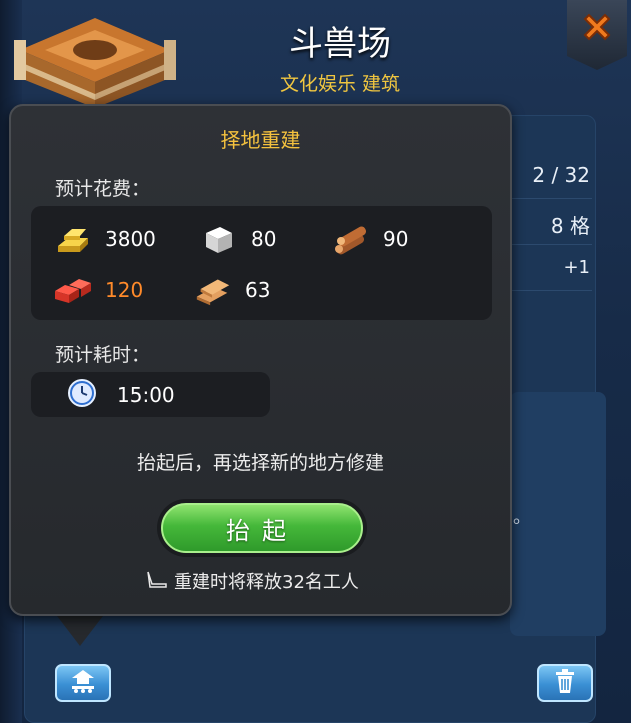 The height and width of the screenshot is (723, 631). What do you see at coordinates (260, 140) in the screenshot?
I see `popup-title: 择地重建` at bounding box center [260, 140].